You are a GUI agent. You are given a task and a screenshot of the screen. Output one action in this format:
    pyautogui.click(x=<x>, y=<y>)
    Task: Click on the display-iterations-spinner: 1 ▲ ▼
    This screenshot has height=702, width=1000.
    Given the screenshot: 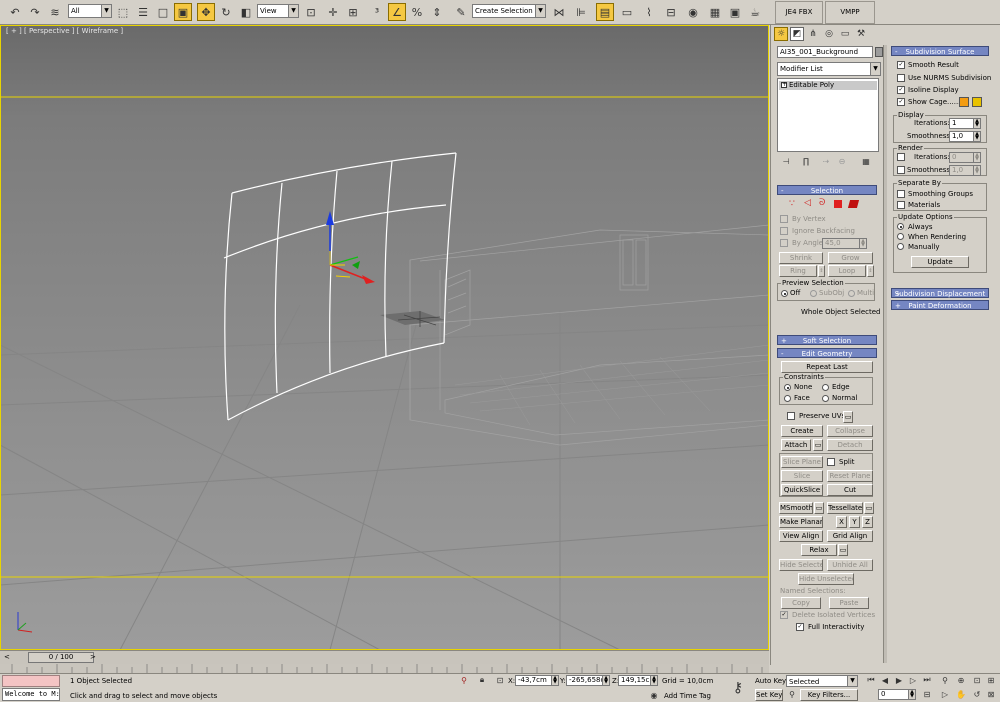 What is the action you would take?
    pyautogui.click(x=965, y=123)
    